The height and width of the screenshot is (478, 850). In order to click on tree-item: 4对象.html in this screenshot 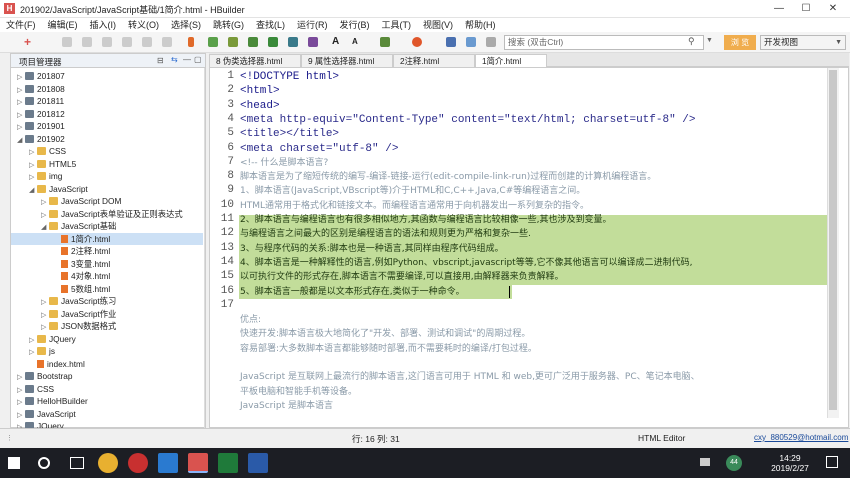, I will do `click(107, 276)`.